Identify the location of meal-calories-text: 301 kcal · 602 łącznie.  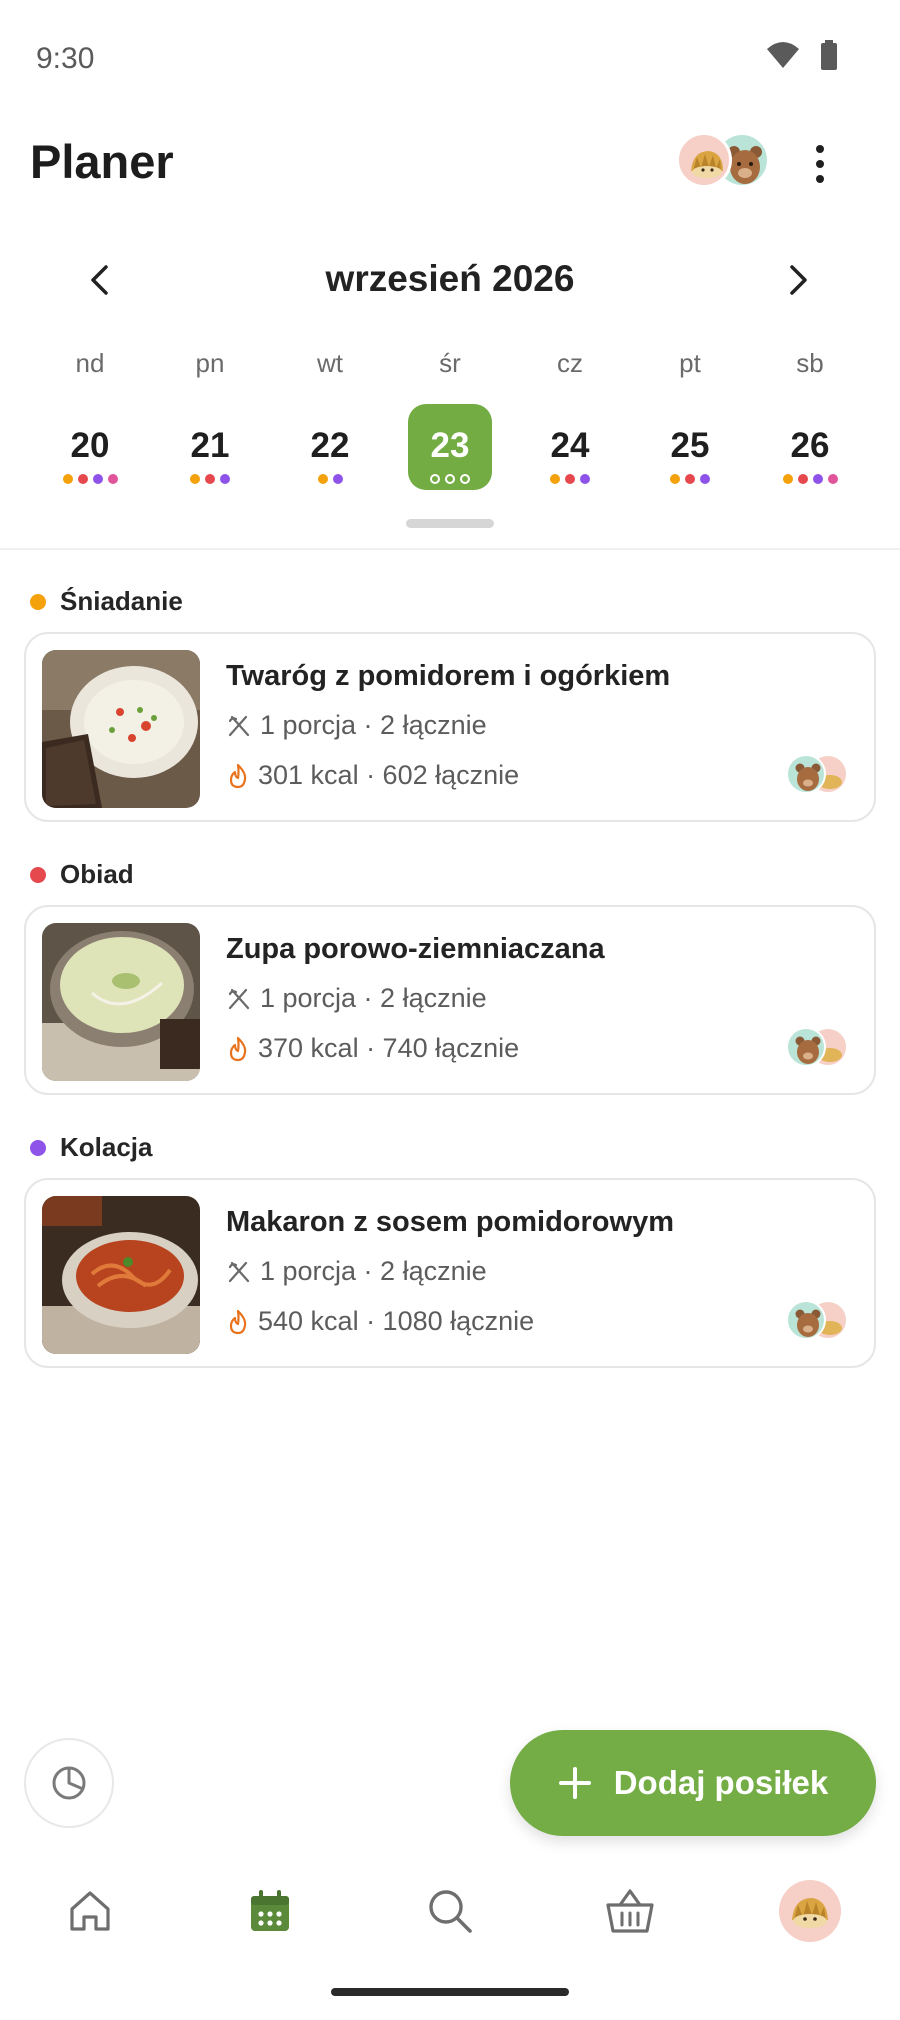
(389, 775).